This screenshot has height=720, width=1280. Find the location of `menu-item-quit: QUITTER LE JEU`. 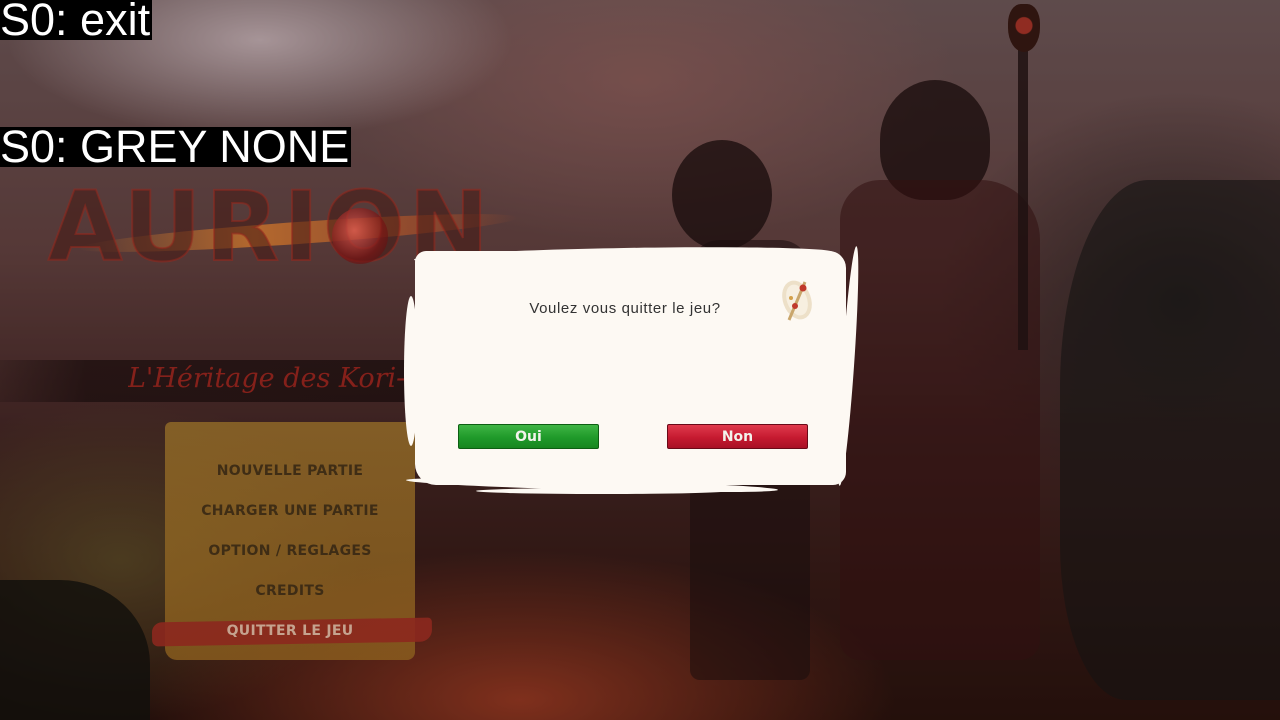

menu-item-quit: QUITTER LE JEU is located at coordinates (290, 631).